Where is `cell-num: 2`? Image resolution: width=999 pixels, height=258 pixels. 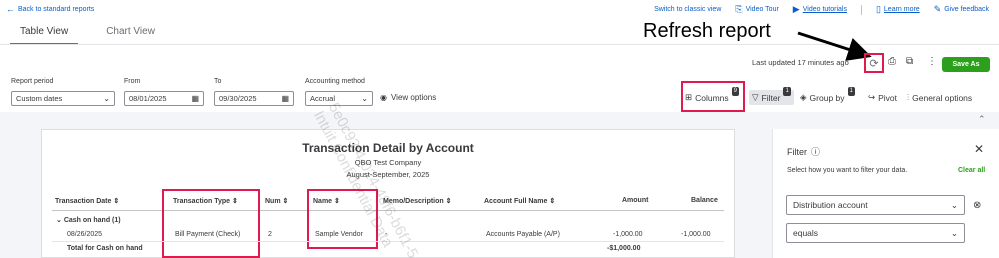 cell-num: 2 is located at coordinates (270, 234).